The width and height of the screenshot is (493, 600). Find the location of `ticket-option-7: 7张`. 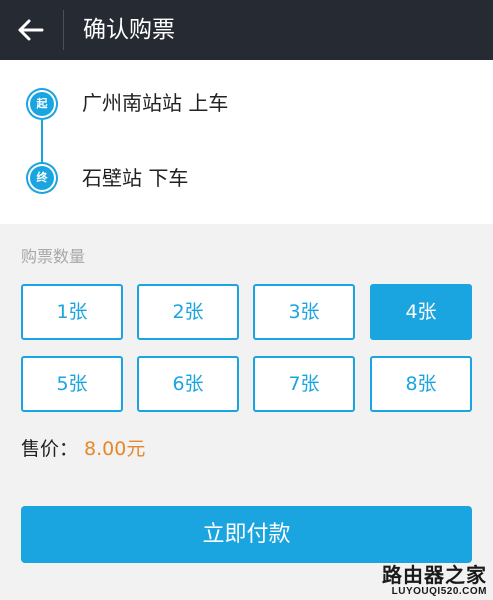

ticket-option-7: 7张 is located at coordinates (304, 384).